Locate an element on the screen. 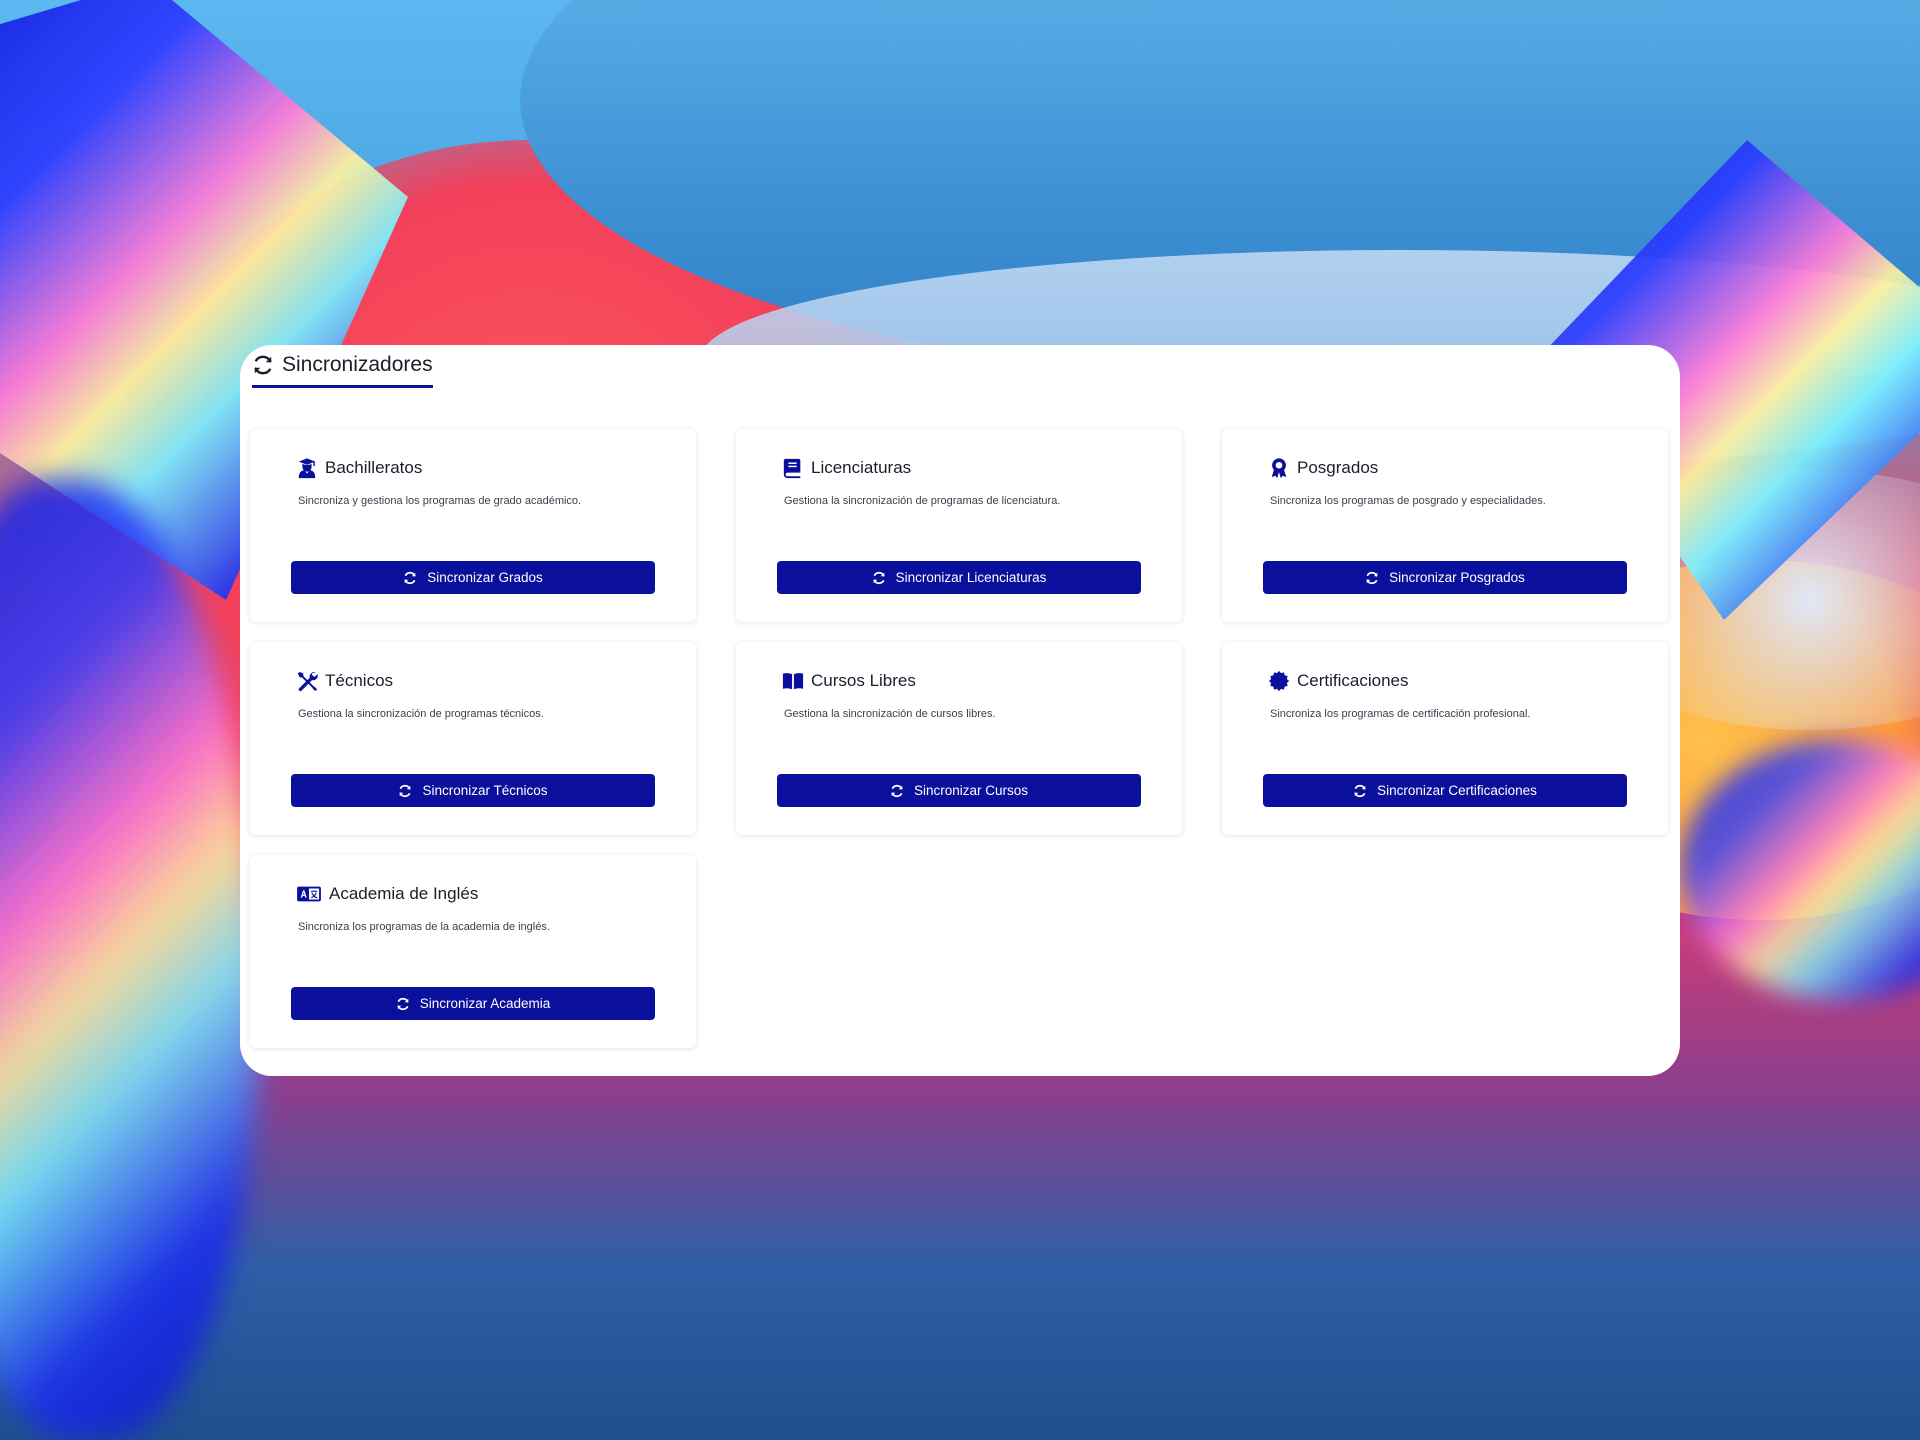  card-header: Posgrados is located at coordinates (1323, 468).